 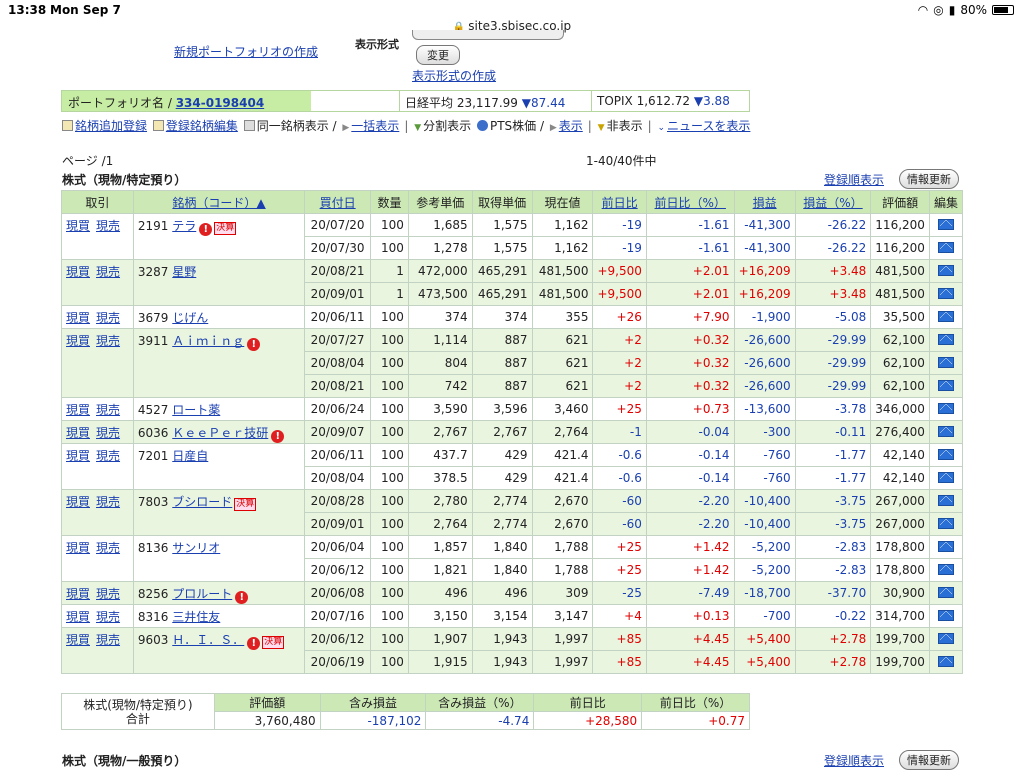 What do you see at coordinates (900, 501) in the screenshot?
I see `market-value: 267,000` at bounding box center [900, 501].